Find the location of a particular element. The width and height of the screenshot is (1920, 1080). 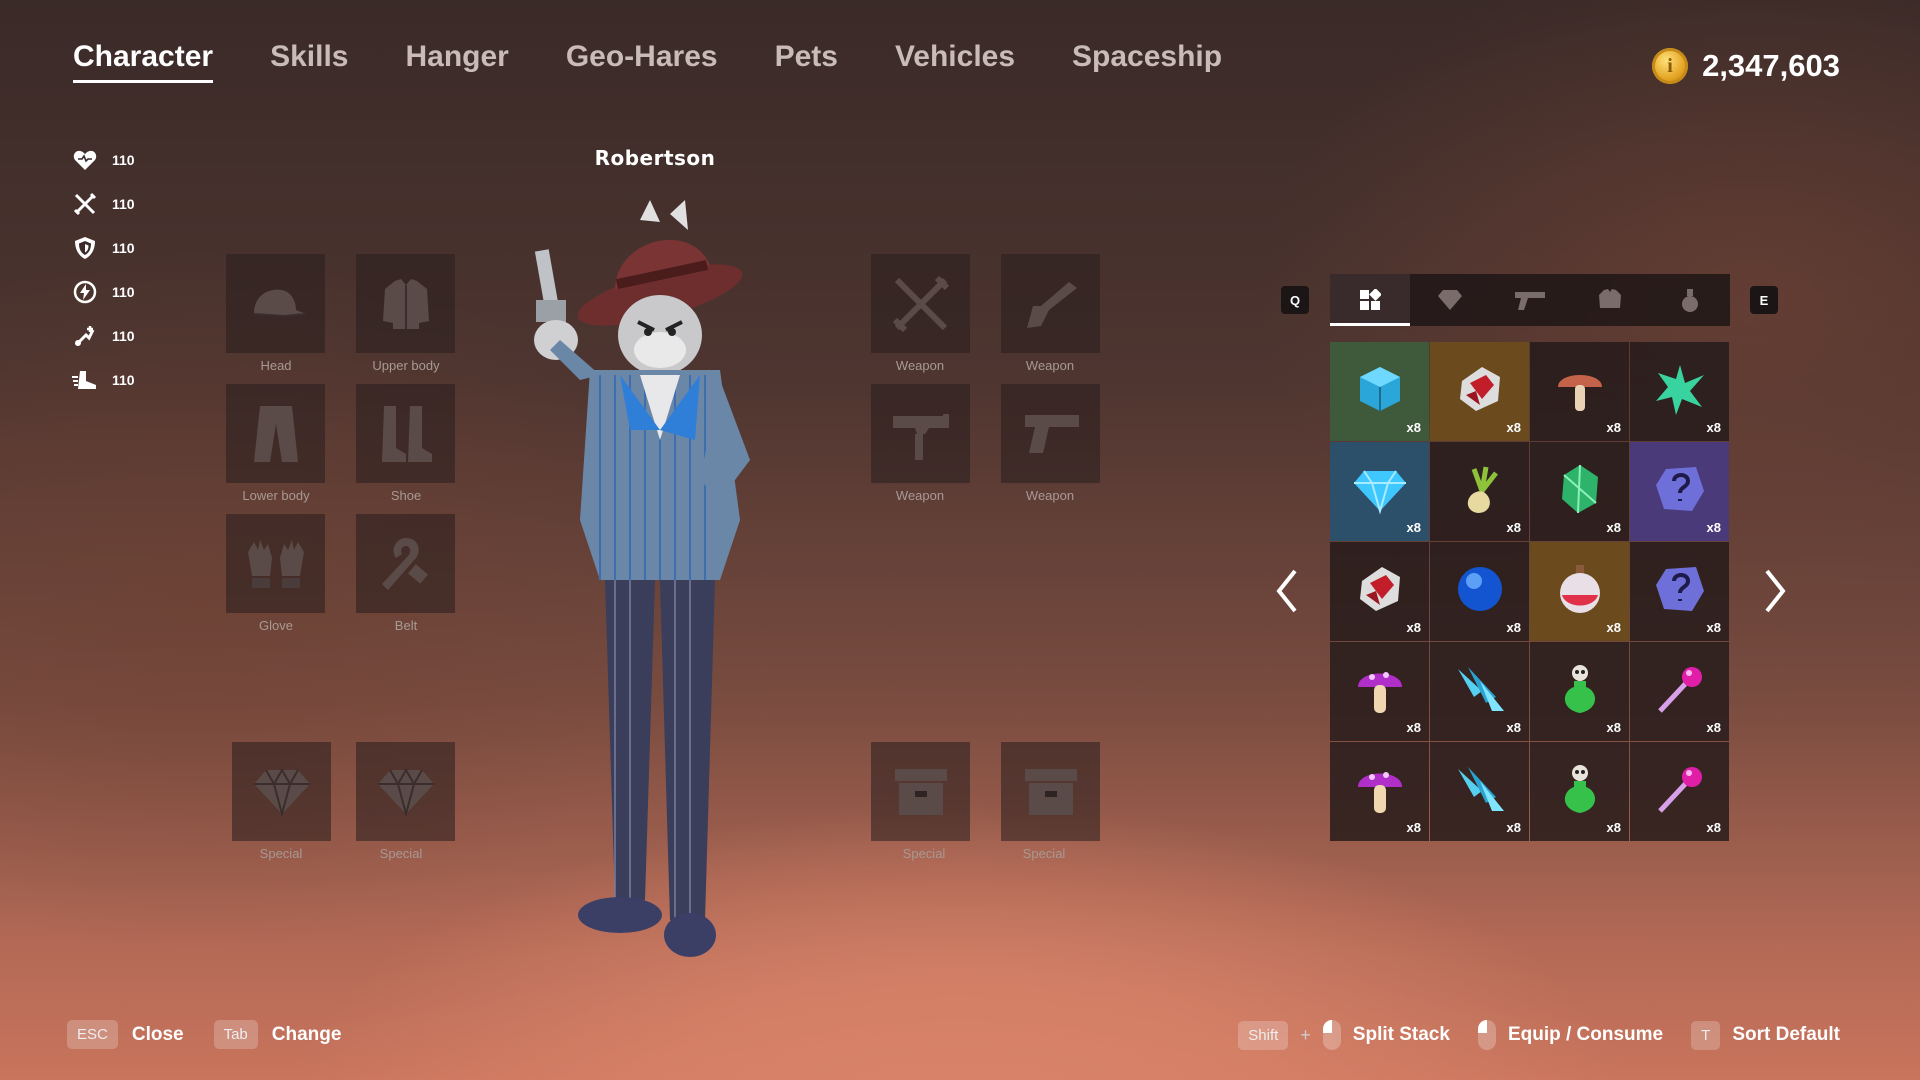

purple-mushroom-icon is located at coordinates (1380, 691).